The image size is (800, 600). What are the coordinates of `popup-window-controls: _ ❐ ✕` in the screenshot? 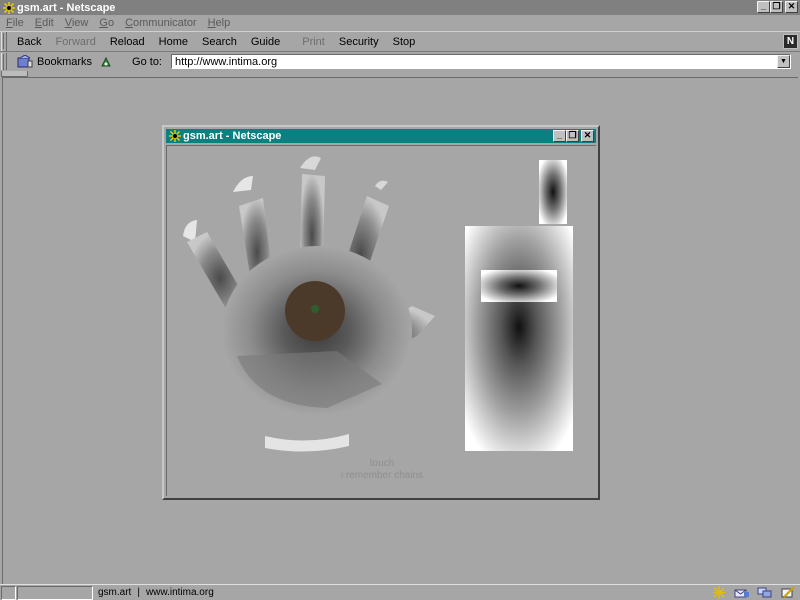 It's located at (573, 136).